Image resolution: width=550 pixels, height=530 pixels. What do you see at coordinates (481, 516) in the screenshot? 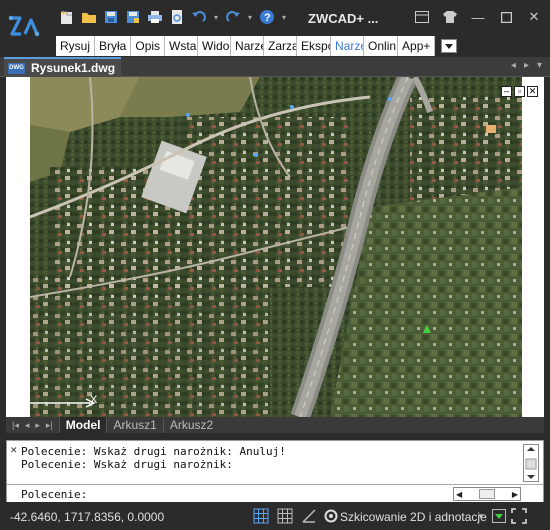
I see `workspace-dropdown-icon: ▾` at bounding box center [481, 516].